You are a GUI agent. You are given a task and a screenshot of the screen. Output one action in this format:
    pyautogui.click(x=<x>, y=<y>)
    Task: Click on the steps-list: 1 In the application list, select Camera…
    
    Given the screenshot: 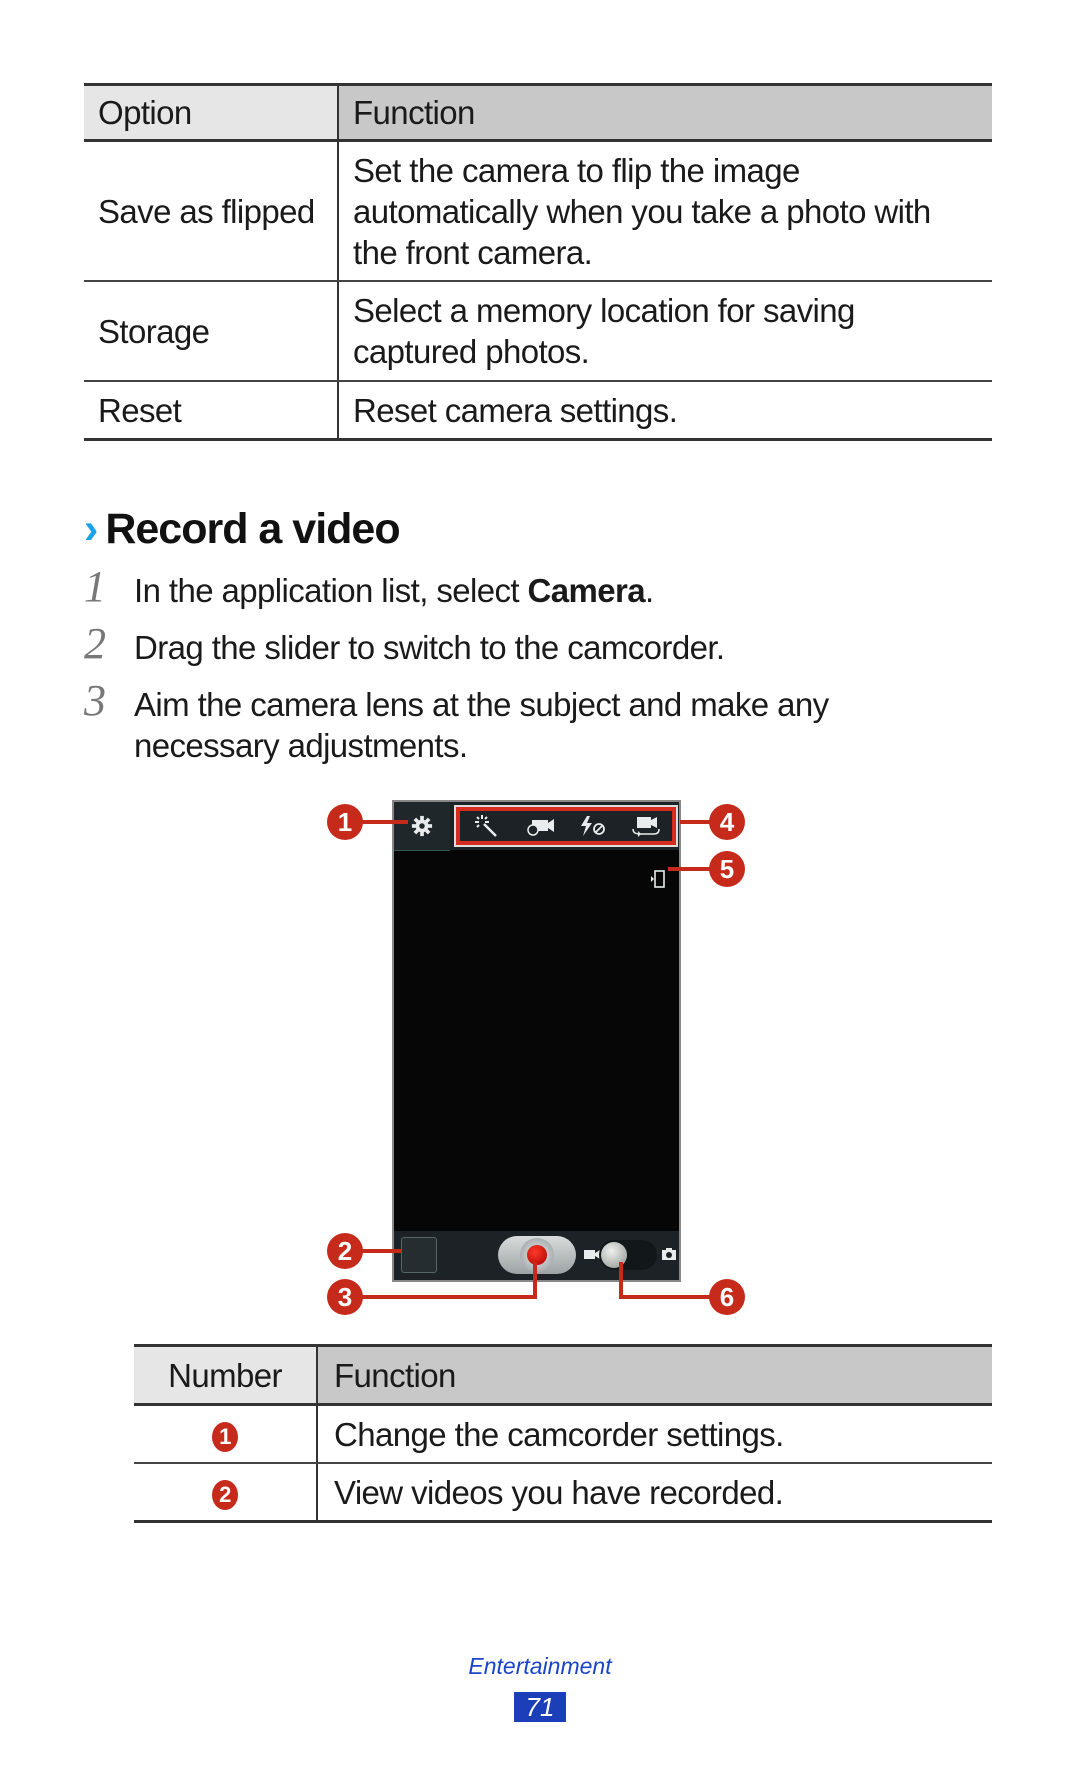 What is the action you would take?
    pyautogui.click(x=534, y=673)
    